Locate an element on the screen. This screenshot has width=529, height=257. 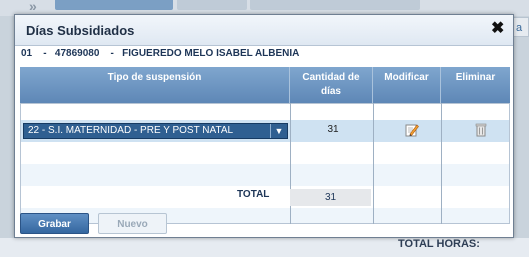
dropdown-arrow-icon: ▼ is located at coordinates (278, 131).